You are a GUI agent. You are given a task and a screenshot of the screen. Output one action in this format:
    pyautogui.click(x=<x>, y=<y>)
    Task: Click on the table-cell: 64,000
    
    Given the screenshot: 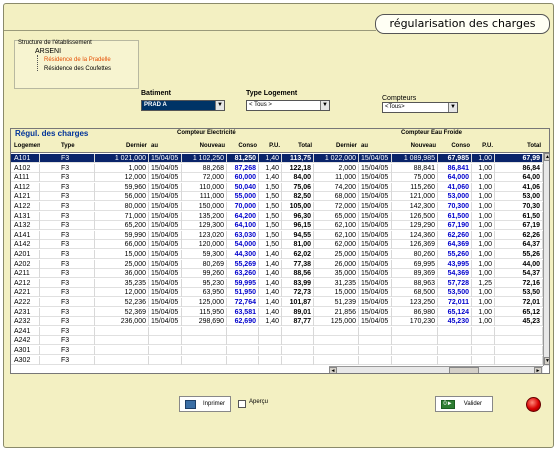 What is the action you would take?
    pyautogui.click(x=455, y=178)
    